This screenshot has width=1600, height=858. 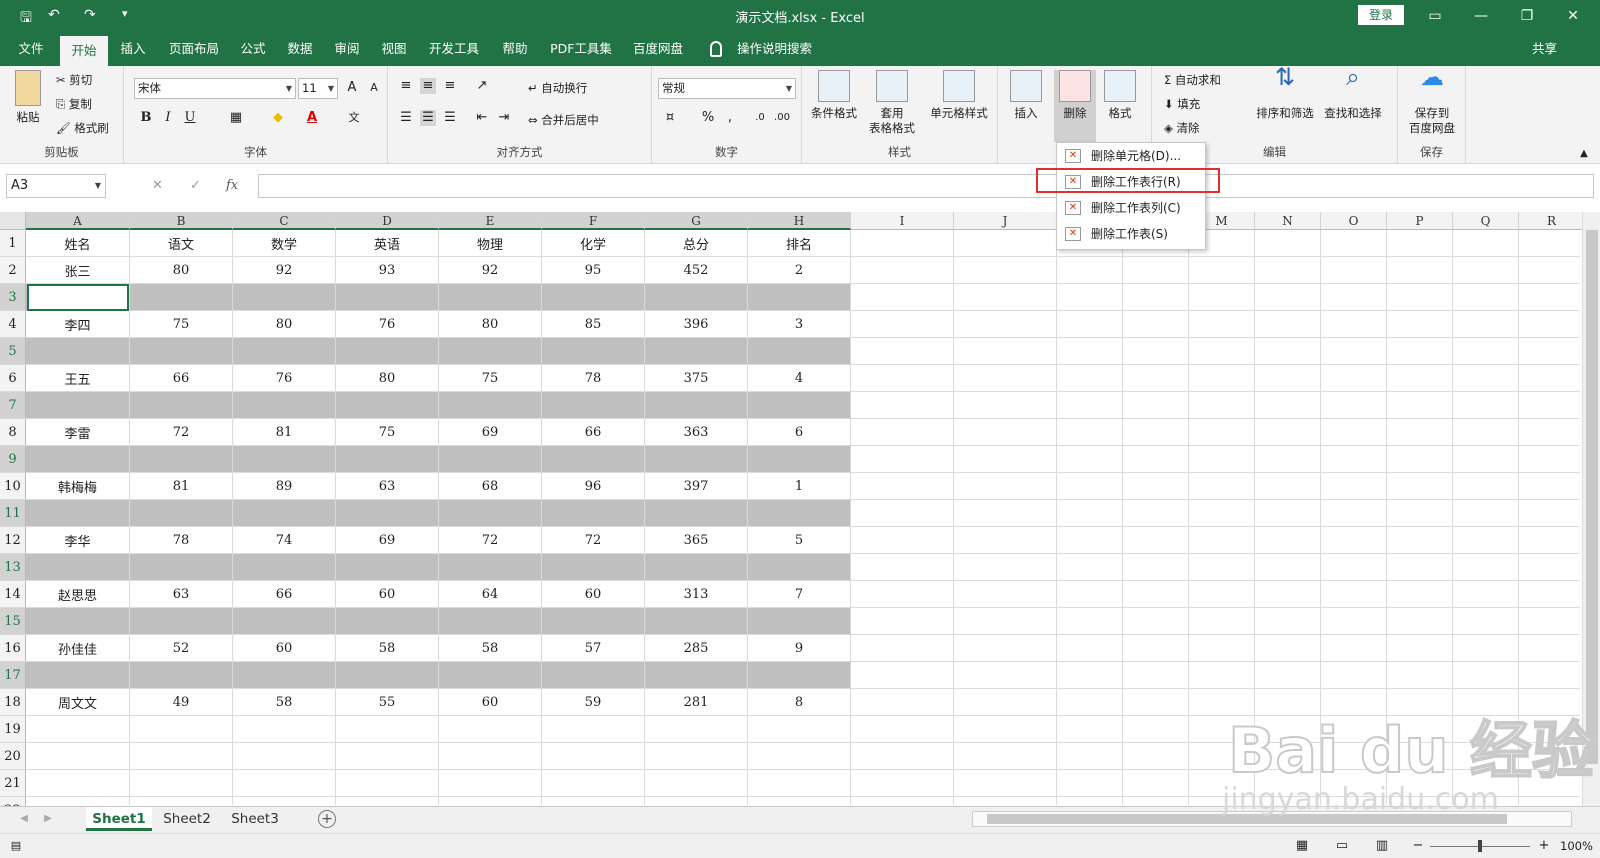 I want to click on tab-insert: 插入, so click(x=133, y=49).